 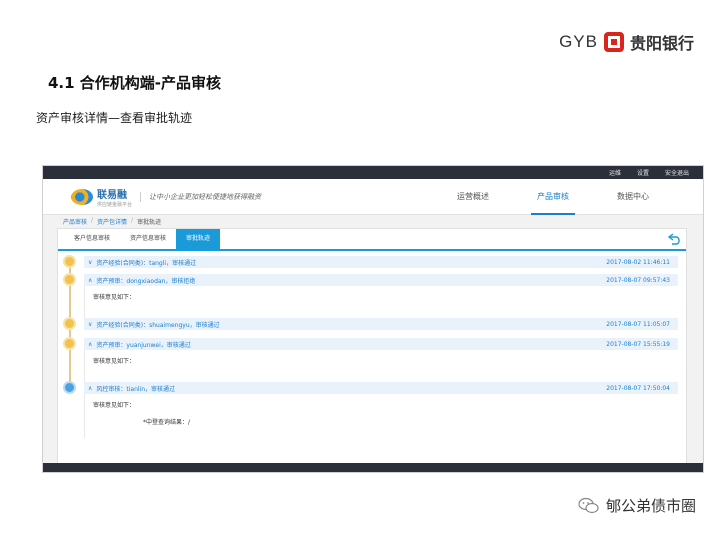 I want to click on top-utility-bar: 运维 设置 安全退出, so click(x=373, y=172).